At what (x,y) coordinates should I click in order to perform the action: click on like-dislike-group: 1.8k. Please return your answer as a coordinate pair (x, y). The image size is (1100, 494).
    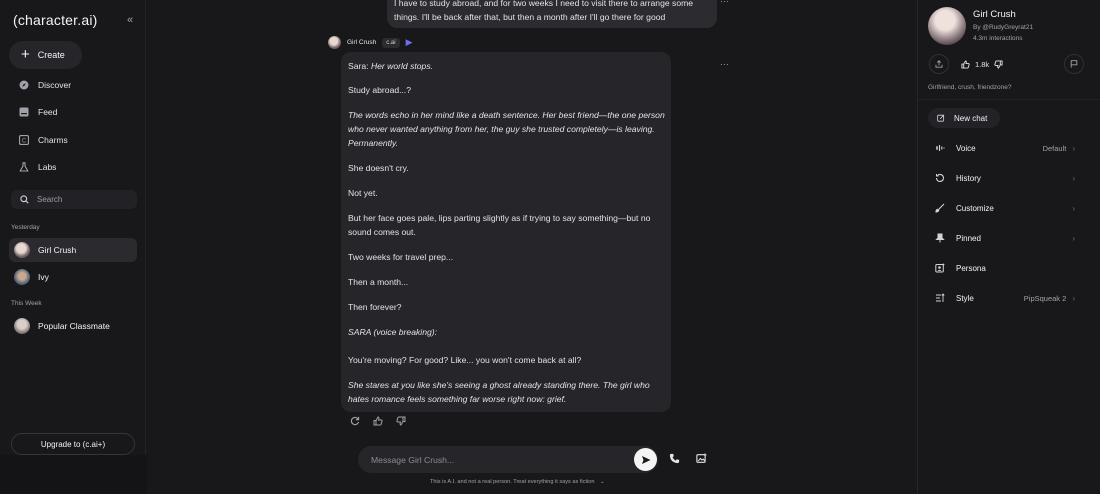
    Looking at the image, I should click on (981, 64).